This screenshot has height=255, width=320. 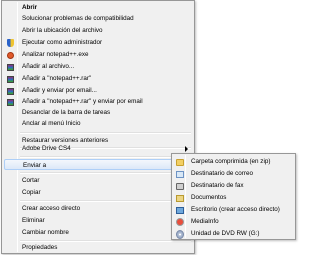 I want to click on send-to-desktop: Escritorio (crear acceso directo), so click(x=233, y=209).